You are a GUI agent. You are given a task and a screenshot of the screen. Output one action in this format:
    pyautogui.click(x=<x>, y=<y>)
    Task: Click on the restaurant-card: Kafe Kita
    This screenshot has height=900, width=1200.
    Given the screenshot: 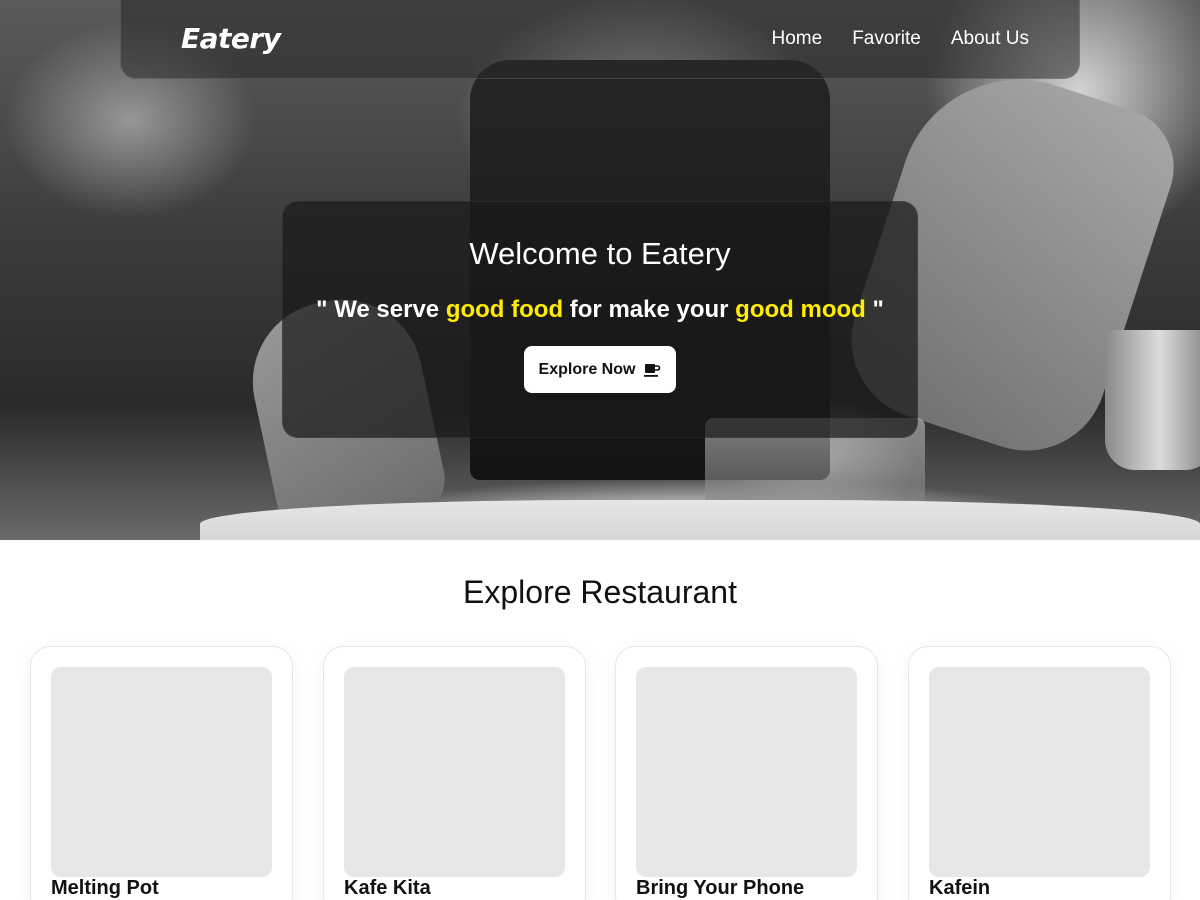 What is the action you would take?
    pyautogui.click(x=454, y=773)
    